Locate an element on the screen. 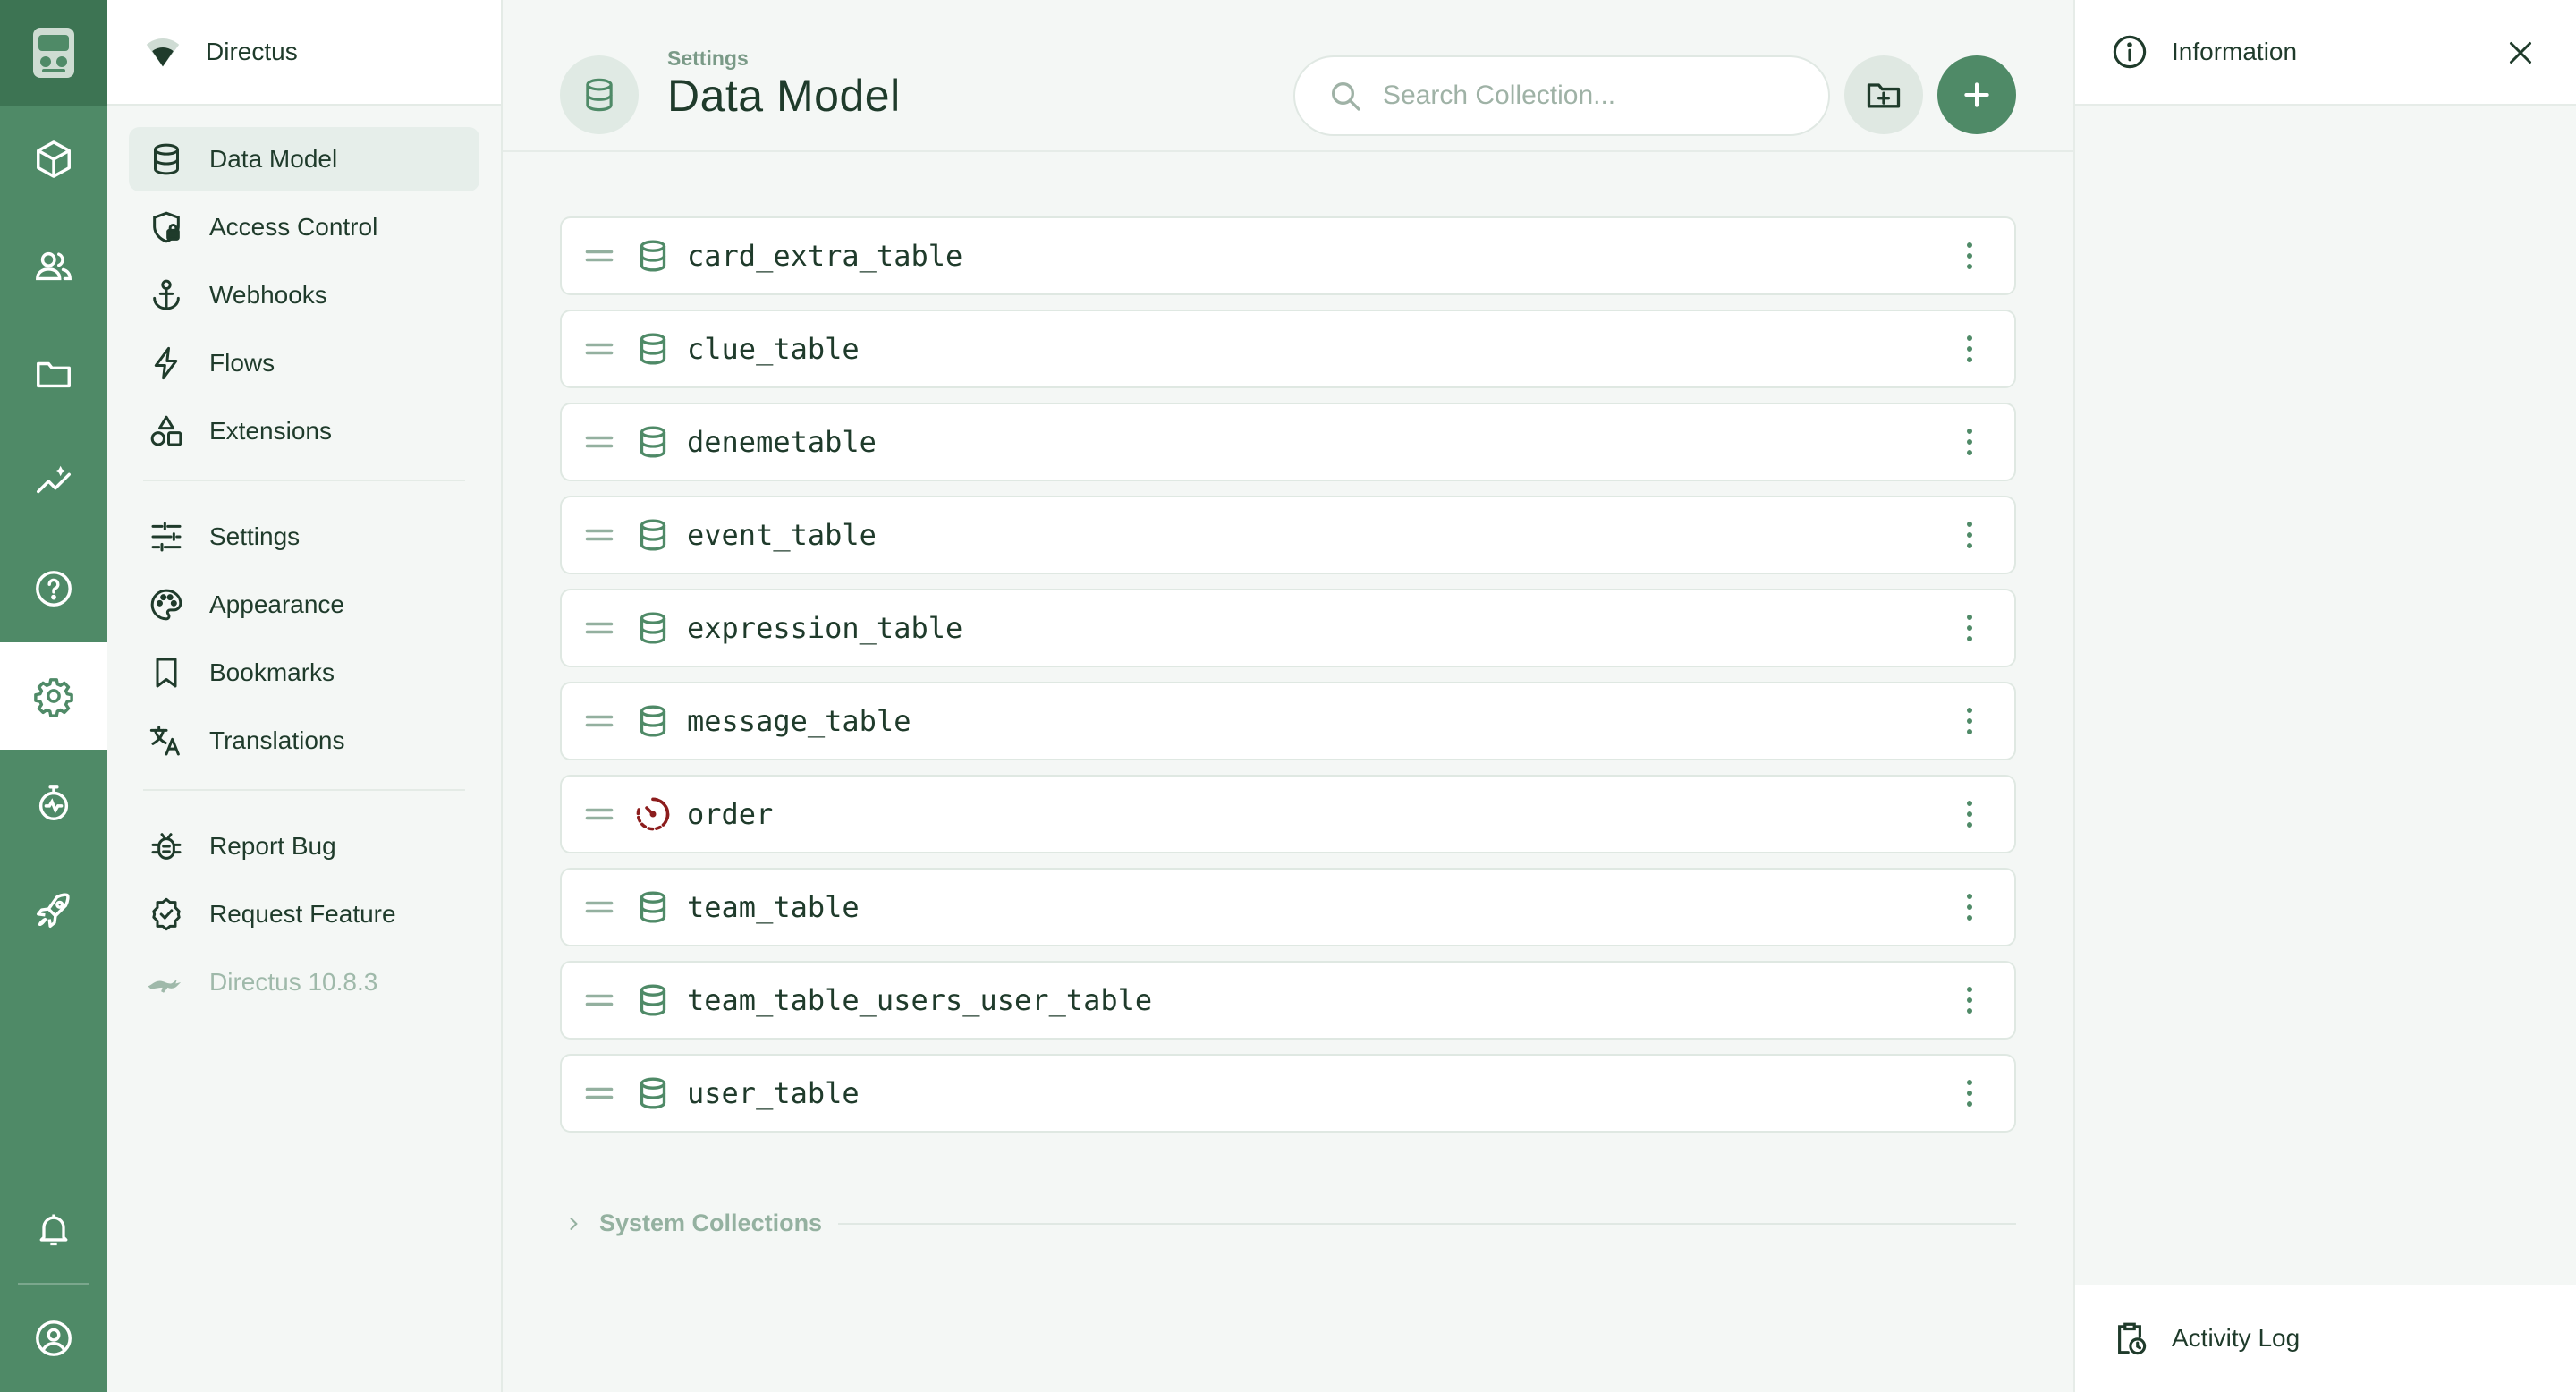  collection-row: expression_table is located at coordinates (1288, 628).